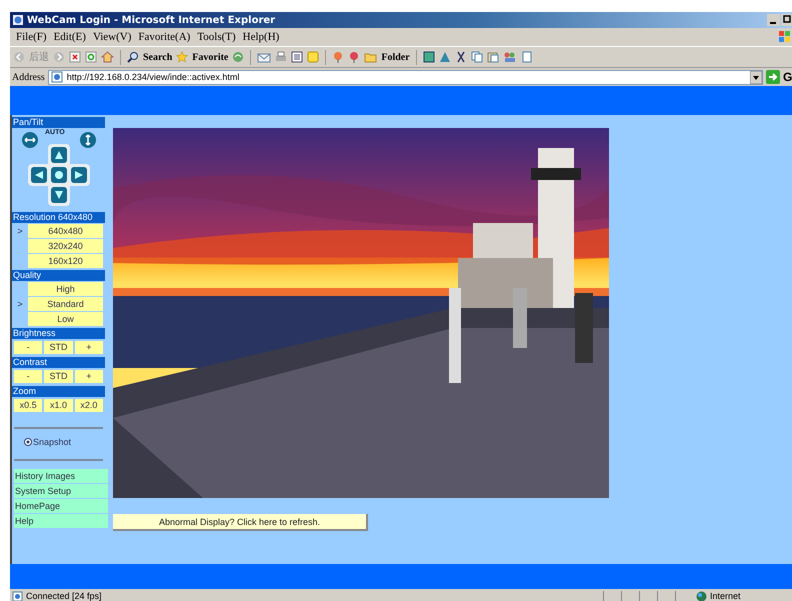 Image resolution: width=792 pixels, height=601 pixels. What do you see at coordinates (371, 57) in the screenshot?
I see `folder-icon` at bounding box center [371, 57].